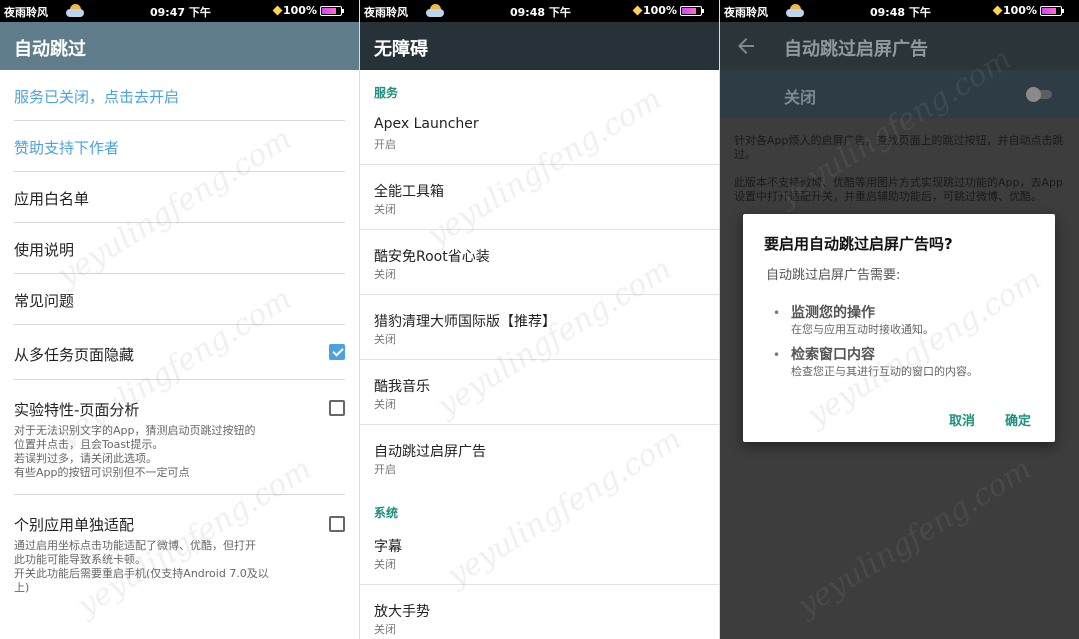  What do you see at coordinates (402, 387) in the screenshot?
I see `service-name: 酷我音乐` at bounding box center [402, 387].